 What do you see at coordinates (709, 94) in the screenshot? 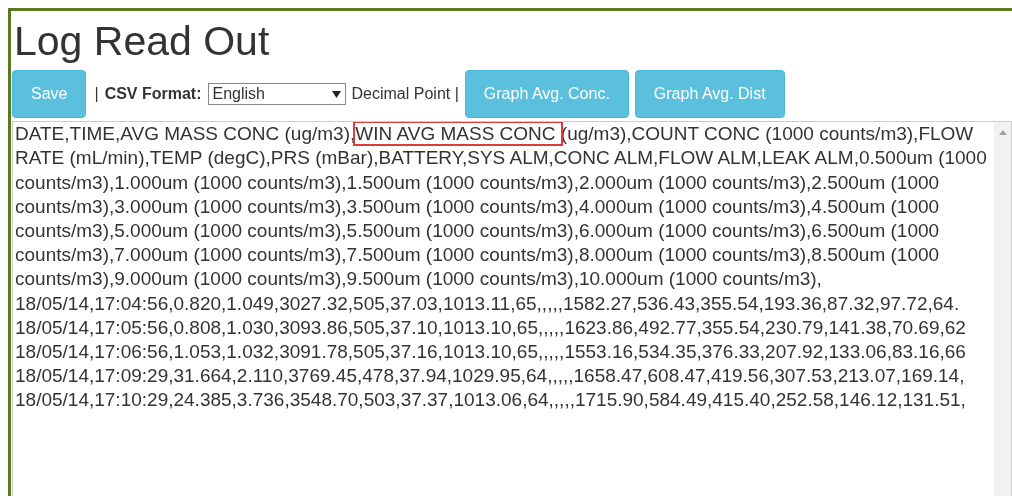
I see `graph-button: Graph Avg. Dist` at bounding box center [709, 94].